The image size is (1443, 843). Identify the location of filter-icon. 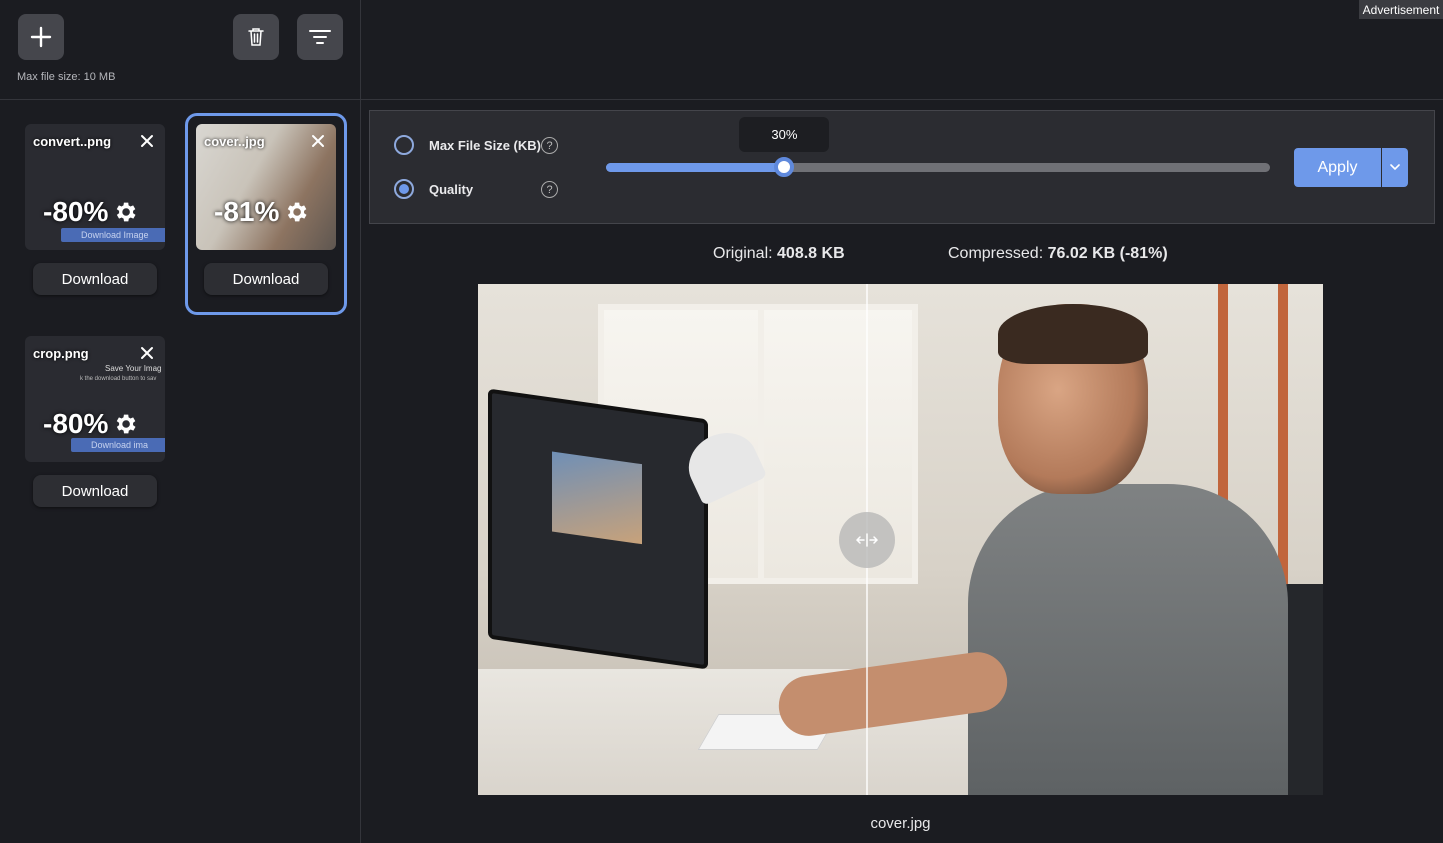
(320, 37).